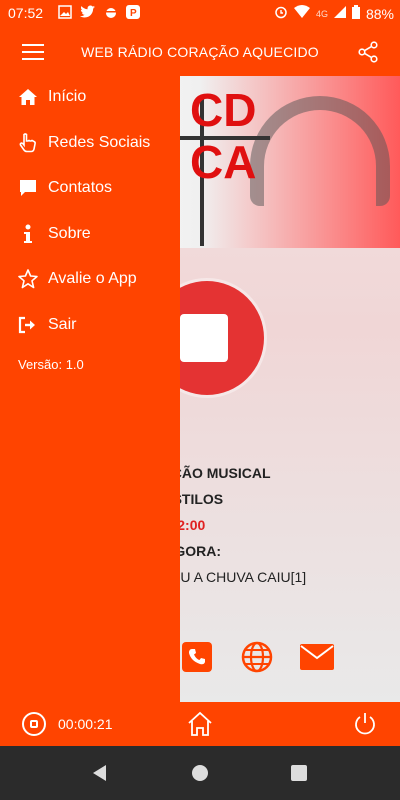 The image size is (400, 800). Describe the element at coordinates (88, 13) in the screenshot. I see `twitter-icon` at that location.